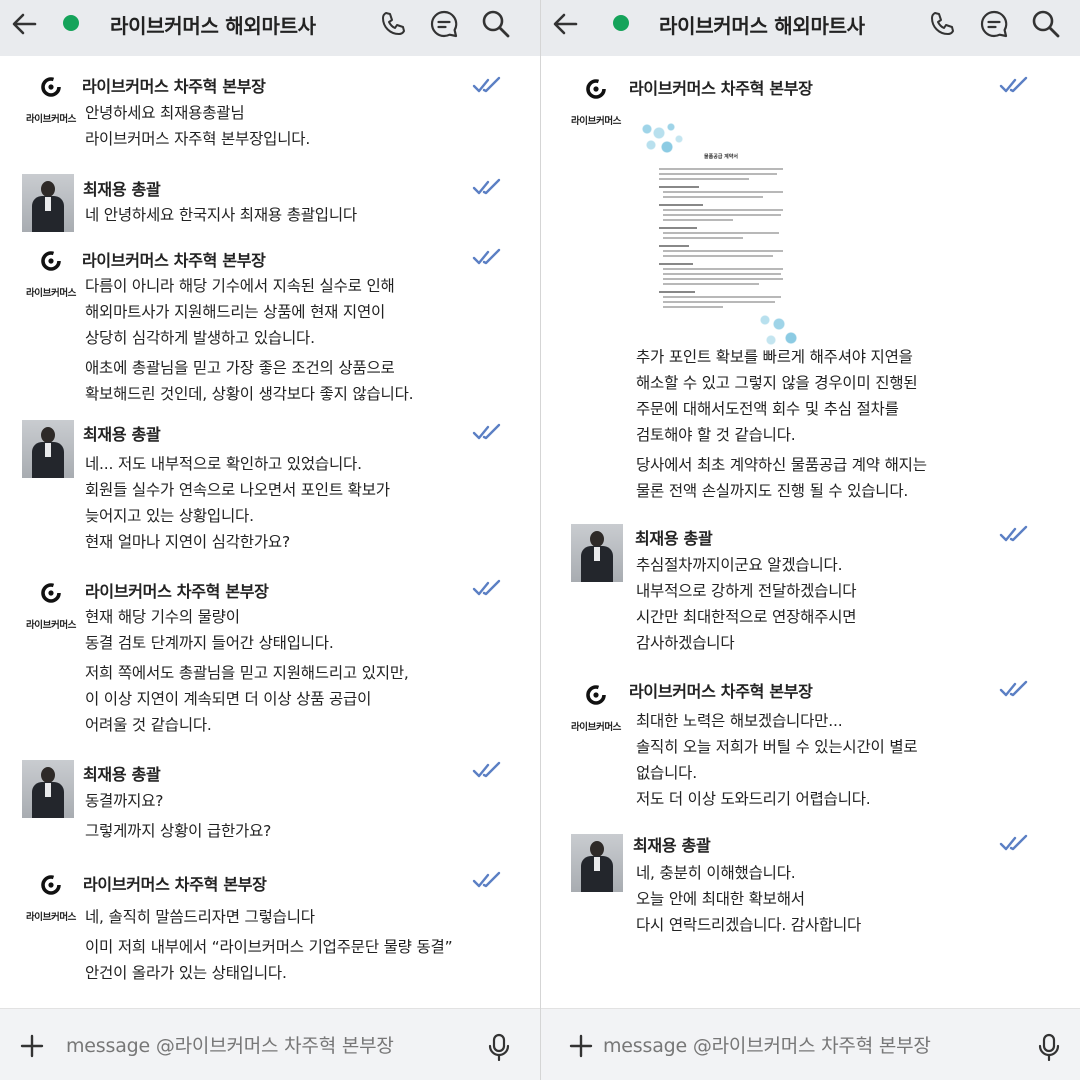  I want to click on message-text: 네, 충분히 이해했습니다., so click(716, 873).